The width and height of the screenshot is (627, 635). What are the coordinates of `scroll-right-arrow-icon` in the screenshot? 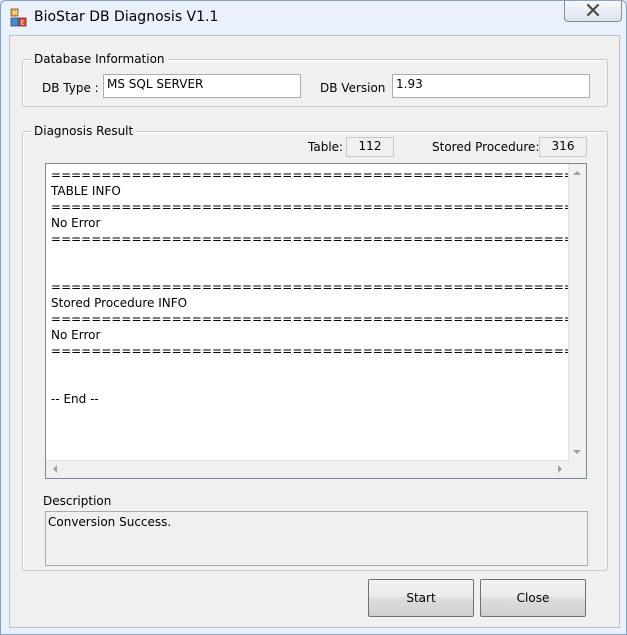 It's located at (560, 469).